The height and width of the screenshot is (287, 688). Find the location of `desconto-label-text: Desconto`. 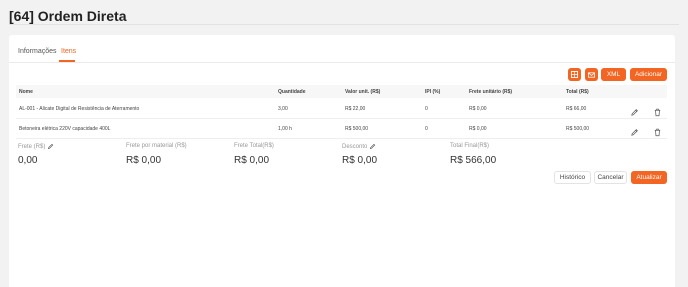

desconto-label-text: Desconto is located at coordinates (355, 146).